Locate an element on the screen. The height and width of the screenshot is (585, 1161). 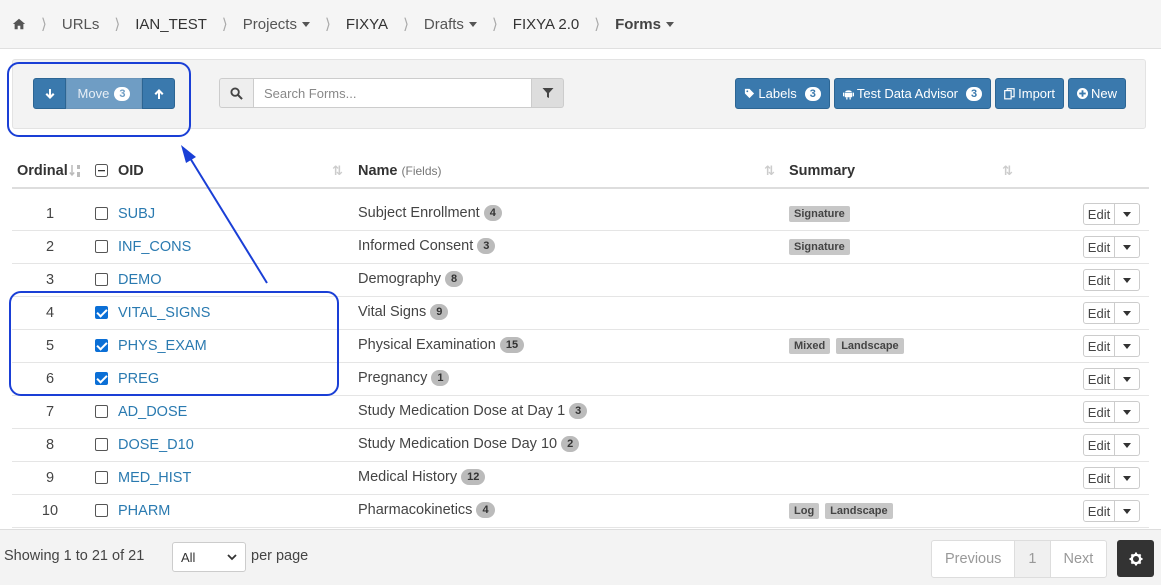
per-page-select: All is located at coordinates (209, 557).